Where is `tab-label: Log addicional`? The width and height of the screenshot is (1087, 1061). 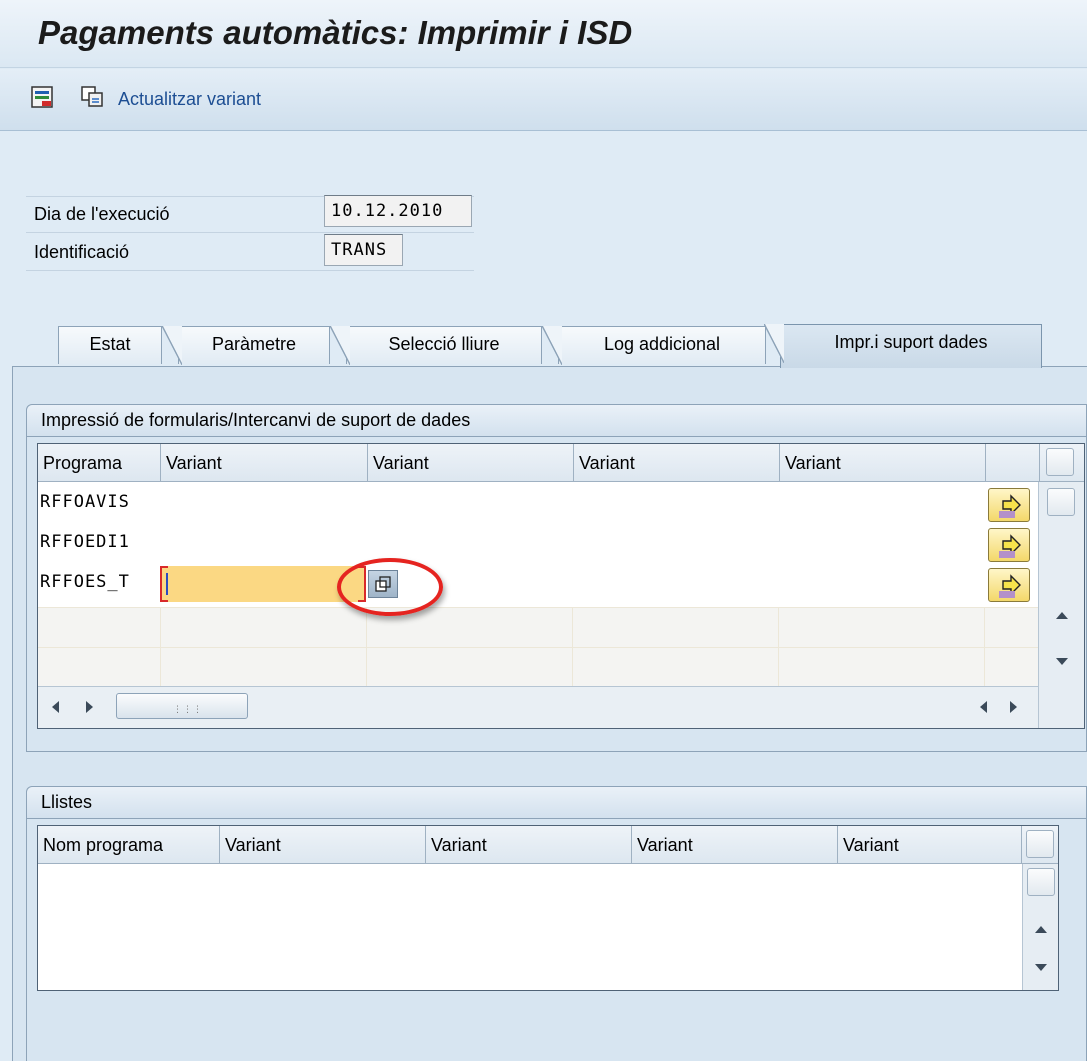 tab-label: Log addicional is located at coordinates (662, 344).